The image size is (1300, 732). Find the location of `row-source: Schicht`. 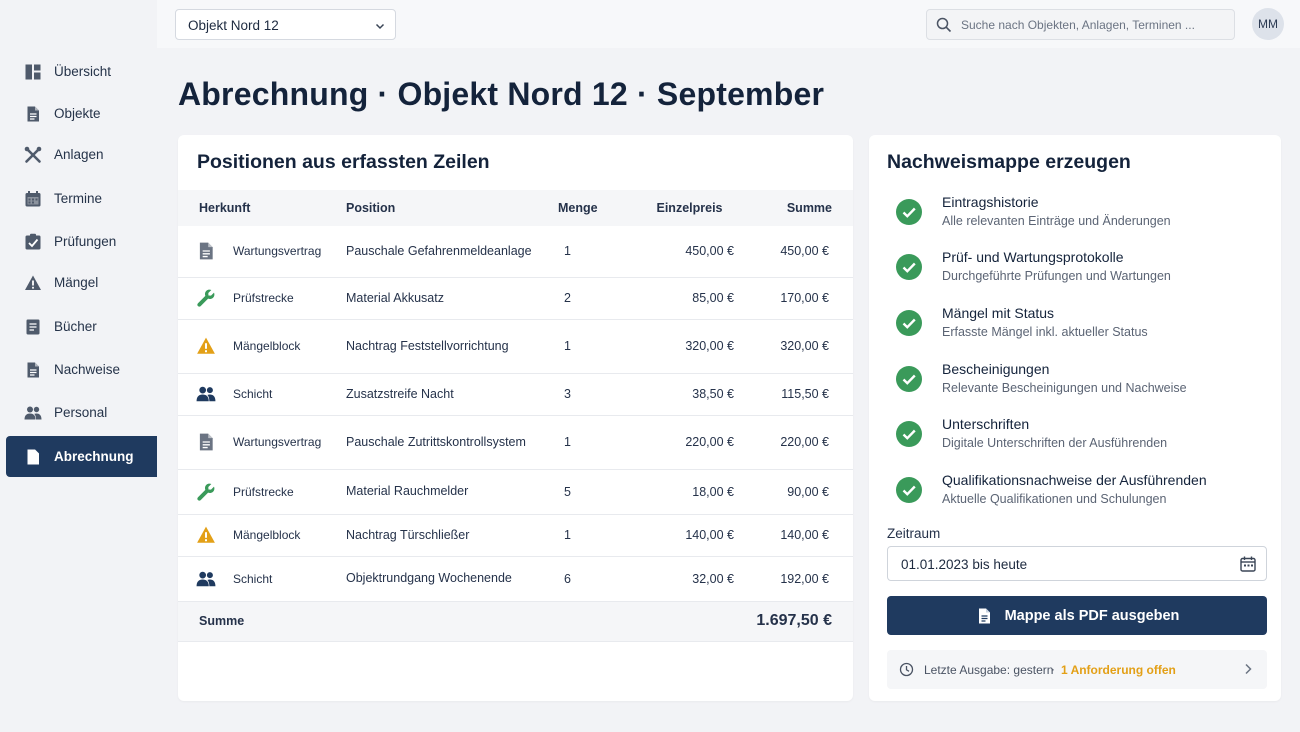

row-source: Schicht is located at coordinates (289, 579).